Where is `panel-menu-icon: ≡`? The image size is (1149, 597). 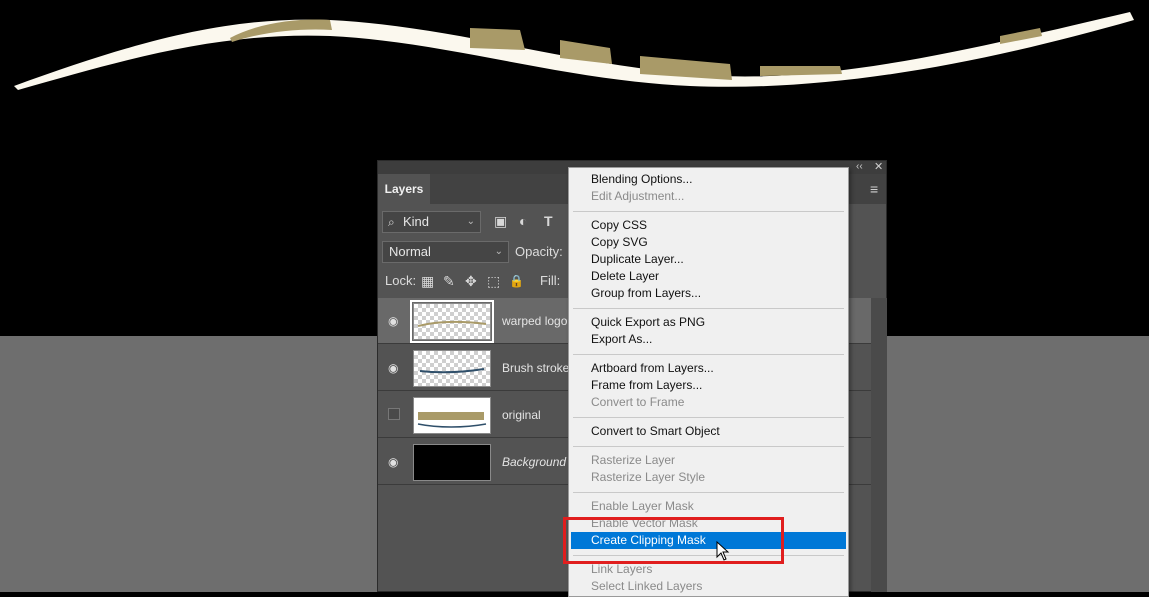 panel-menu-icon: ≡ is located at coordinates (874, 189).